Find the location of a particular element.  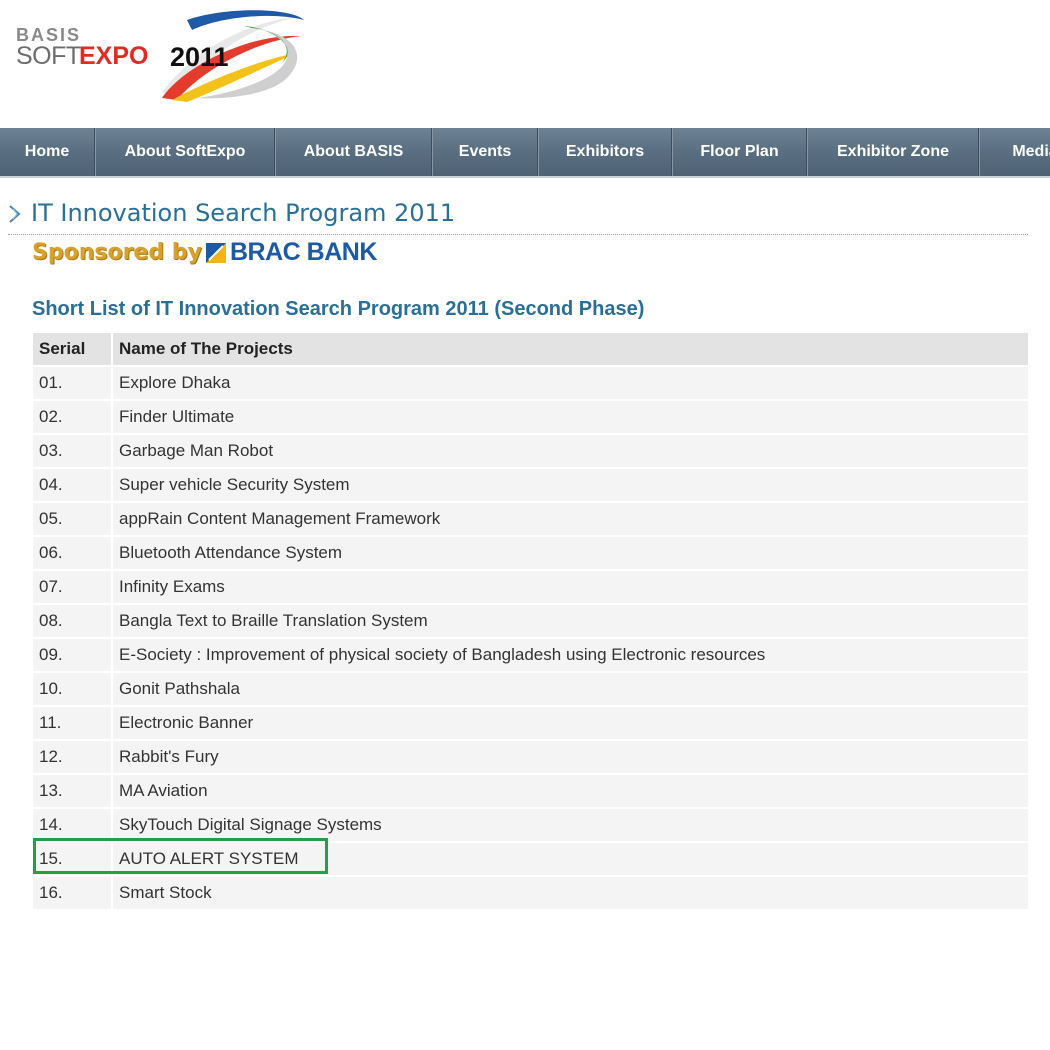

logo-expo-text: EXPO is located at coordinates (114, 56).